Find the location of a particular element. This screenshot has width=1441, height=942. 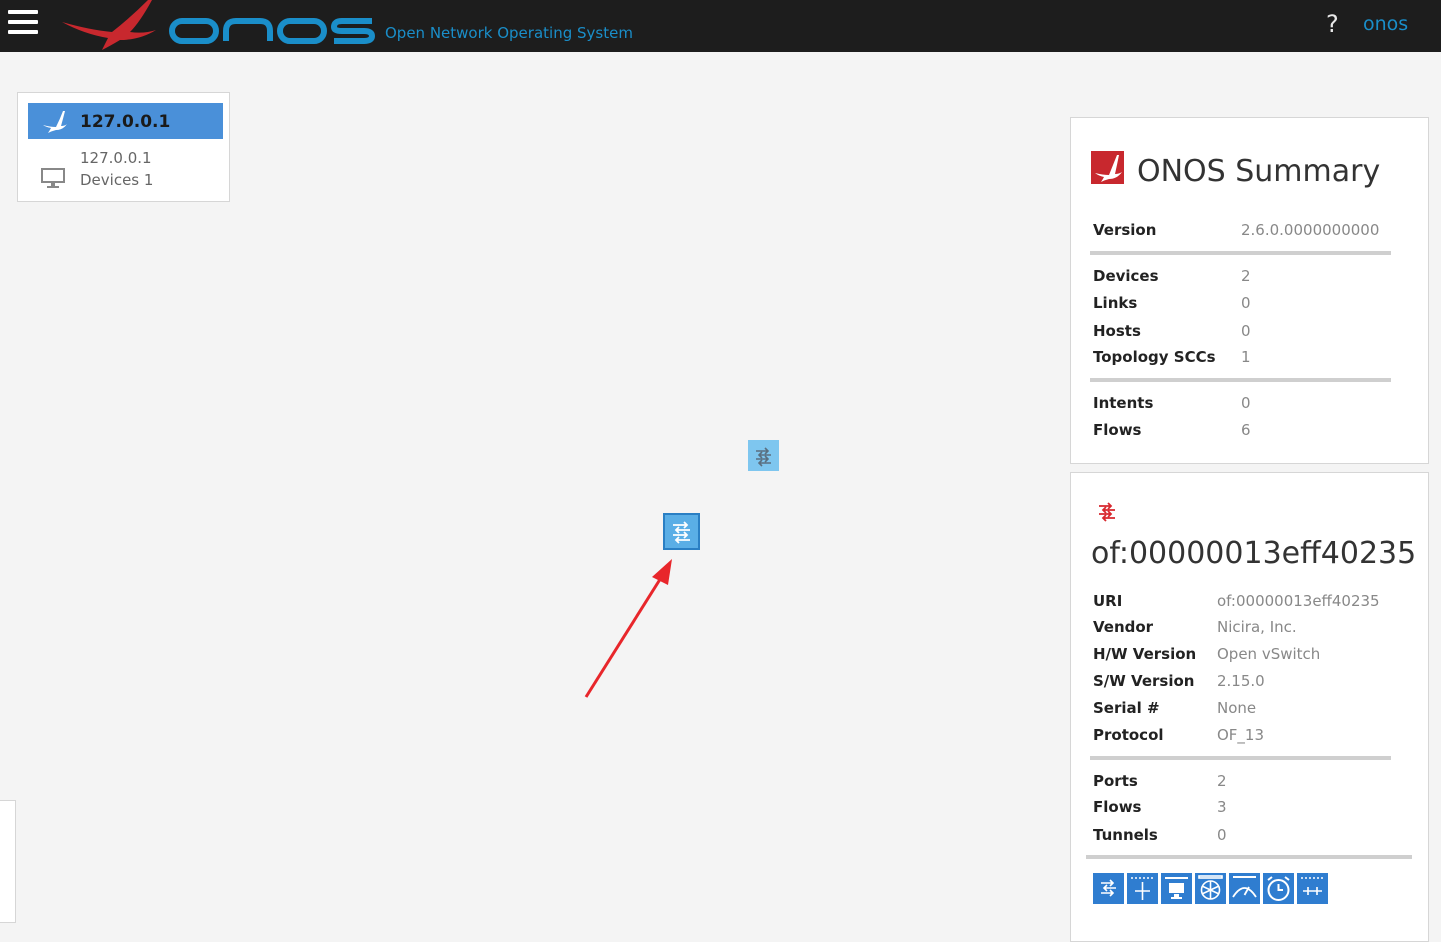

hw-version-value: Open vSwitch is located at coordinates (1269, 654).